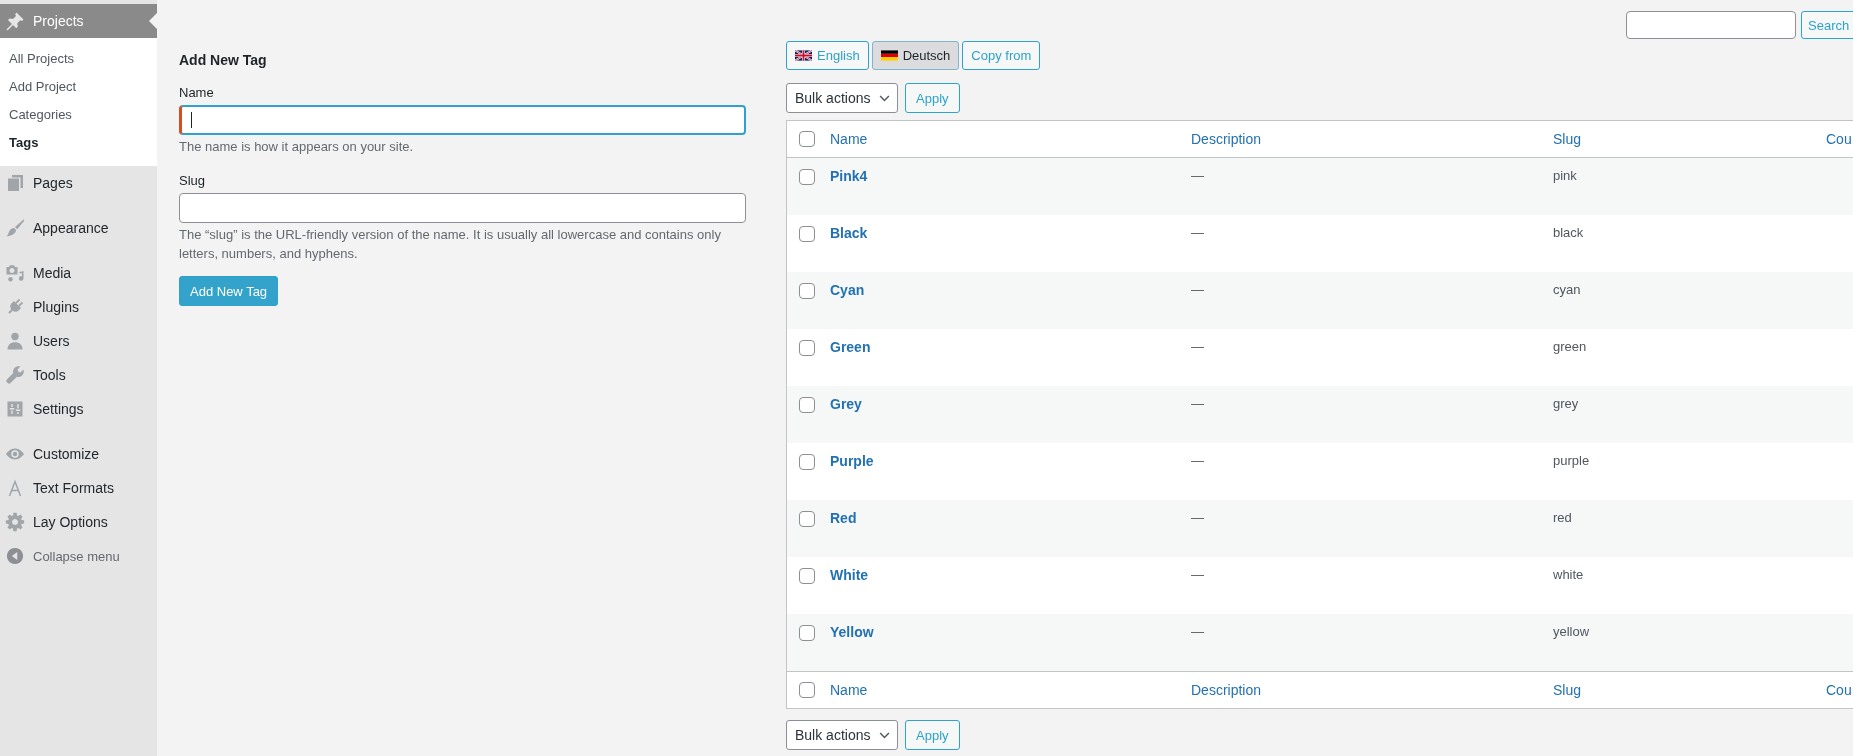 This screenshot has width=1853, height=756. I want to click on tag-name-link: Grey, so click(846, 404).